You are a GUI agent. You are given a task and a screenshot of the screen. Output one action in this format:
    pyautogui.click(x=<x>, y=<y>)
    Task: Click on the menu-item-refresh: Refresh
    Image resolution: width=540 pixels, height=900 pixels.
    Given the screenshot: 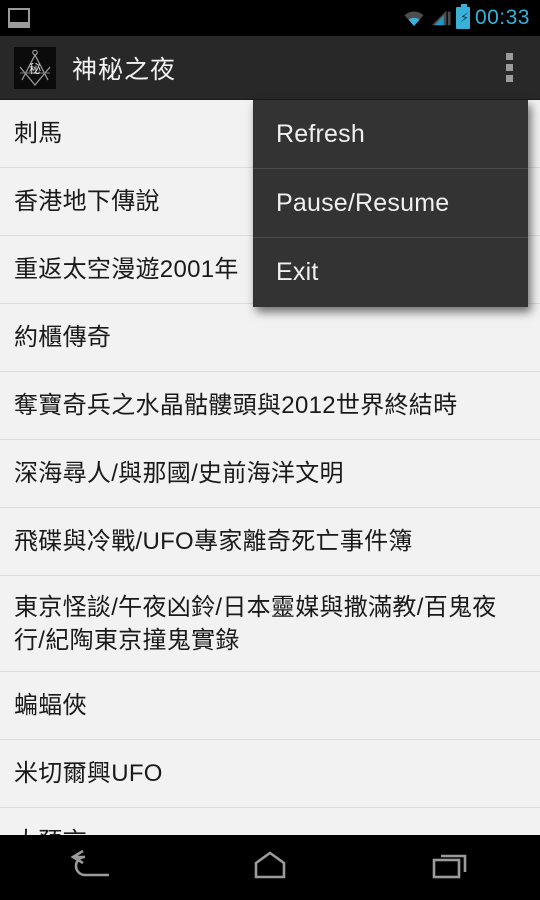 What is the action you would take?
    pyautogui.click(x=390, y=134)
    